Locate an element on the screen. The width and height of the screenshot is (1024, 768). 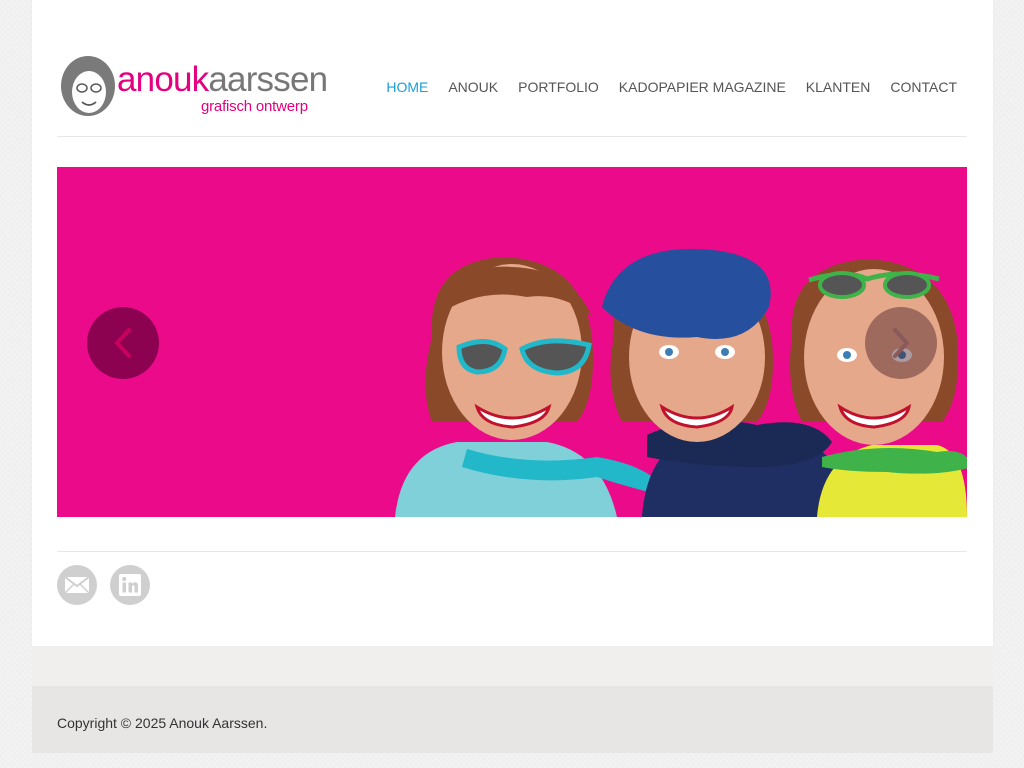
mail-icon is located at coordinates (77, 585).